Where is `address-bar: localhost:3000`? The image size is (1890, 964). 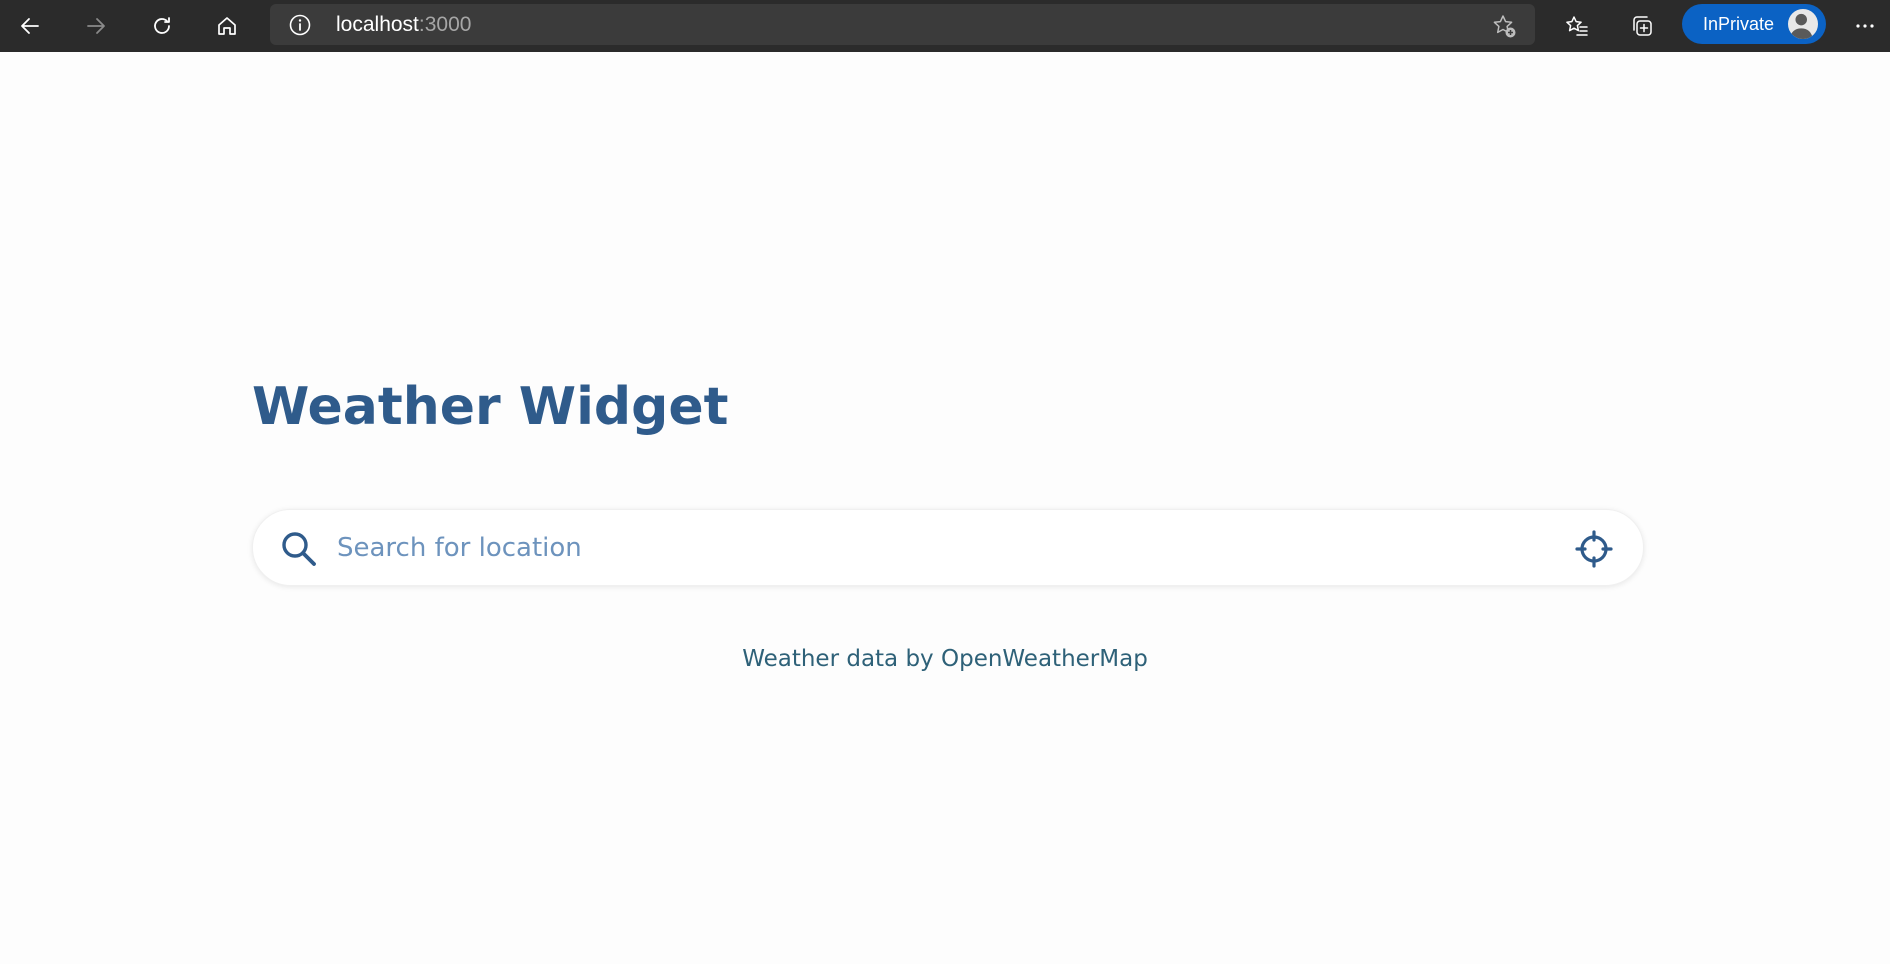
address-bar: localhost:3000 is located at coordinates (902, 24).